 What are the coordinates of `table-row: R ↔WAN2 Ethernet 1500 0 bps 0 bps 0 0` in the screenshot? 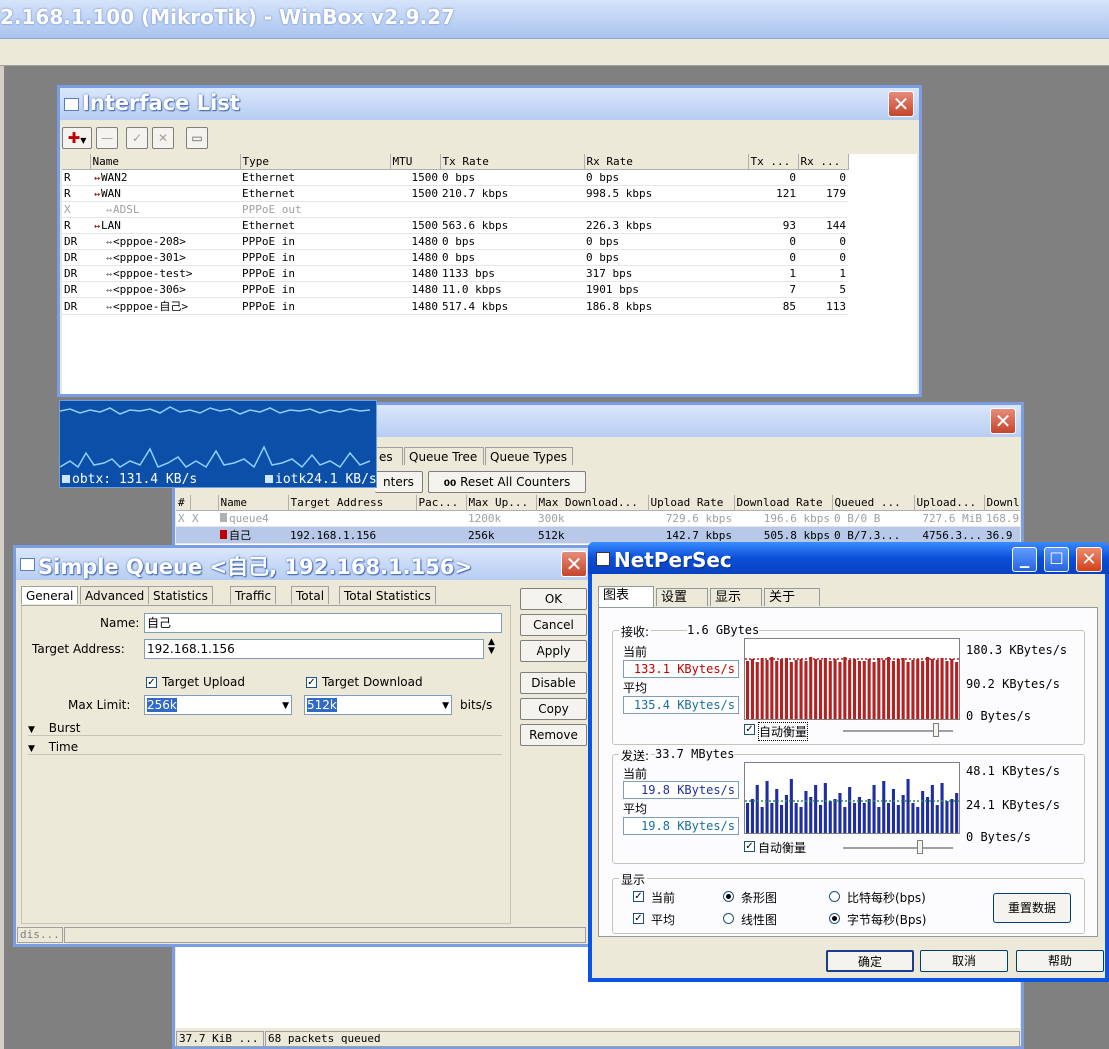 It's located at (455, 177).